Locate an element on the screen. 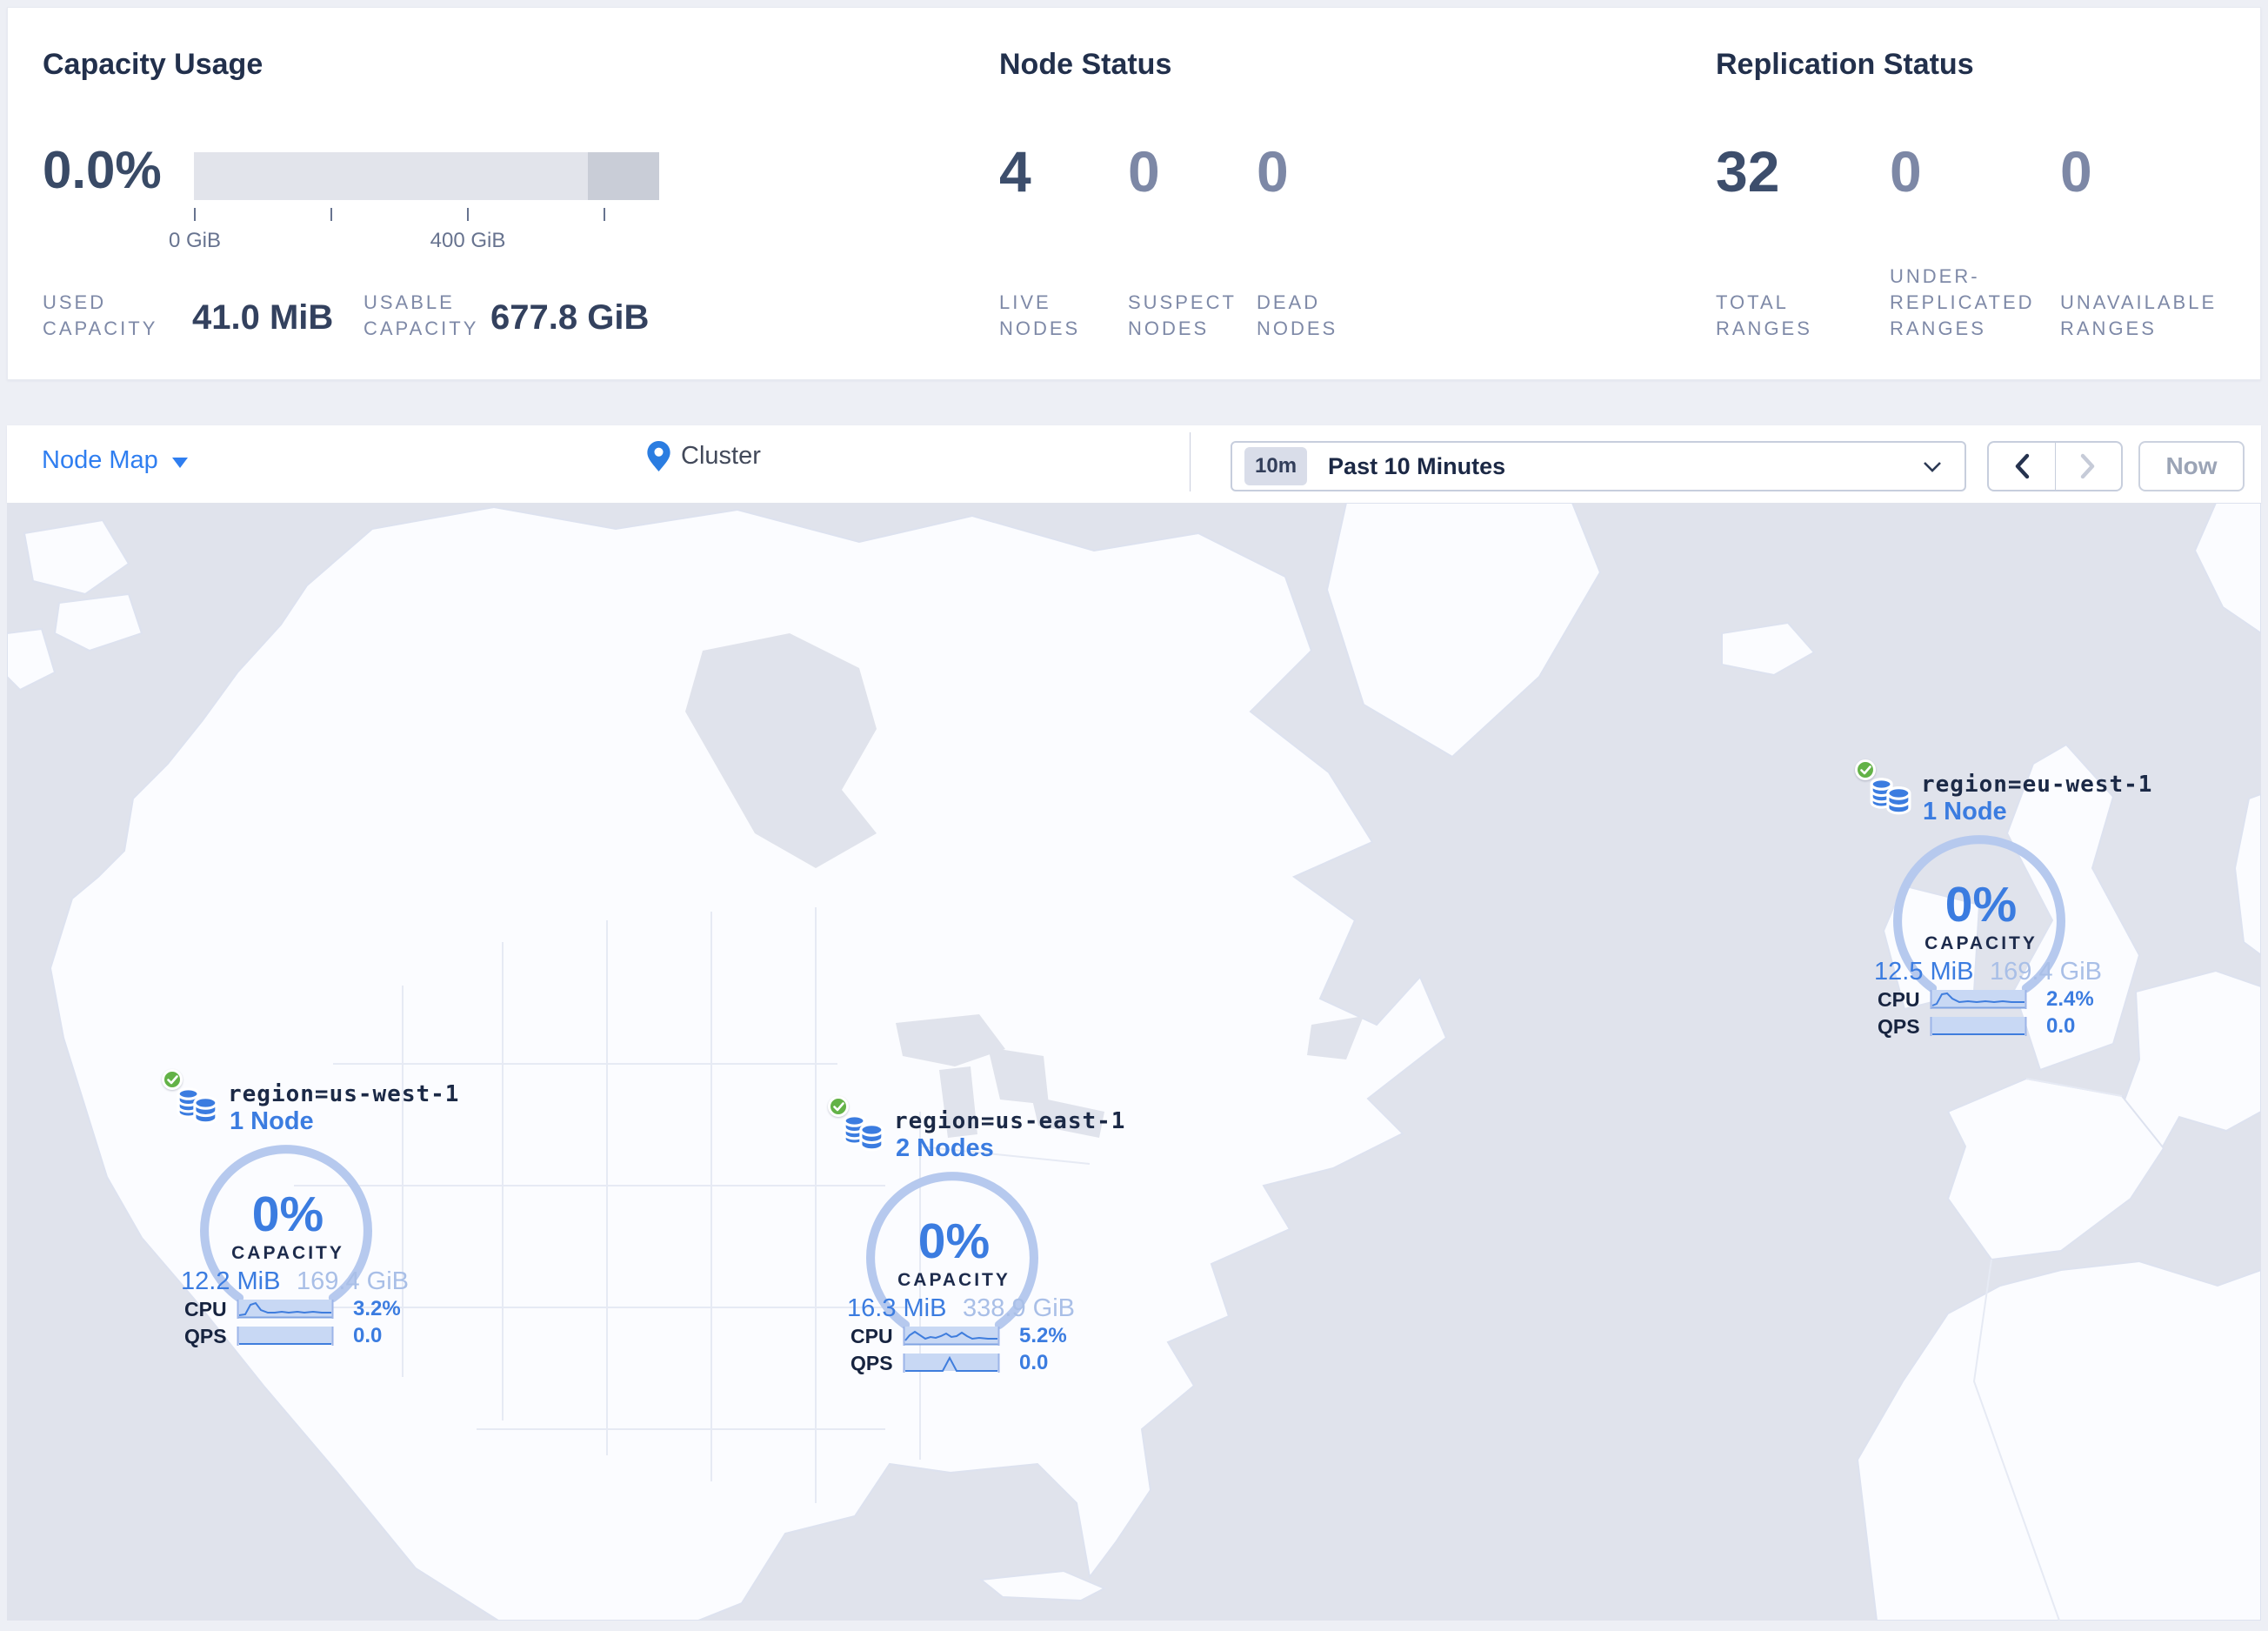 Image resolution: width=2268 pixels, height=1631 pixels. time-range-label: Past 10 Minutes is located at coordinates (1417, 465).